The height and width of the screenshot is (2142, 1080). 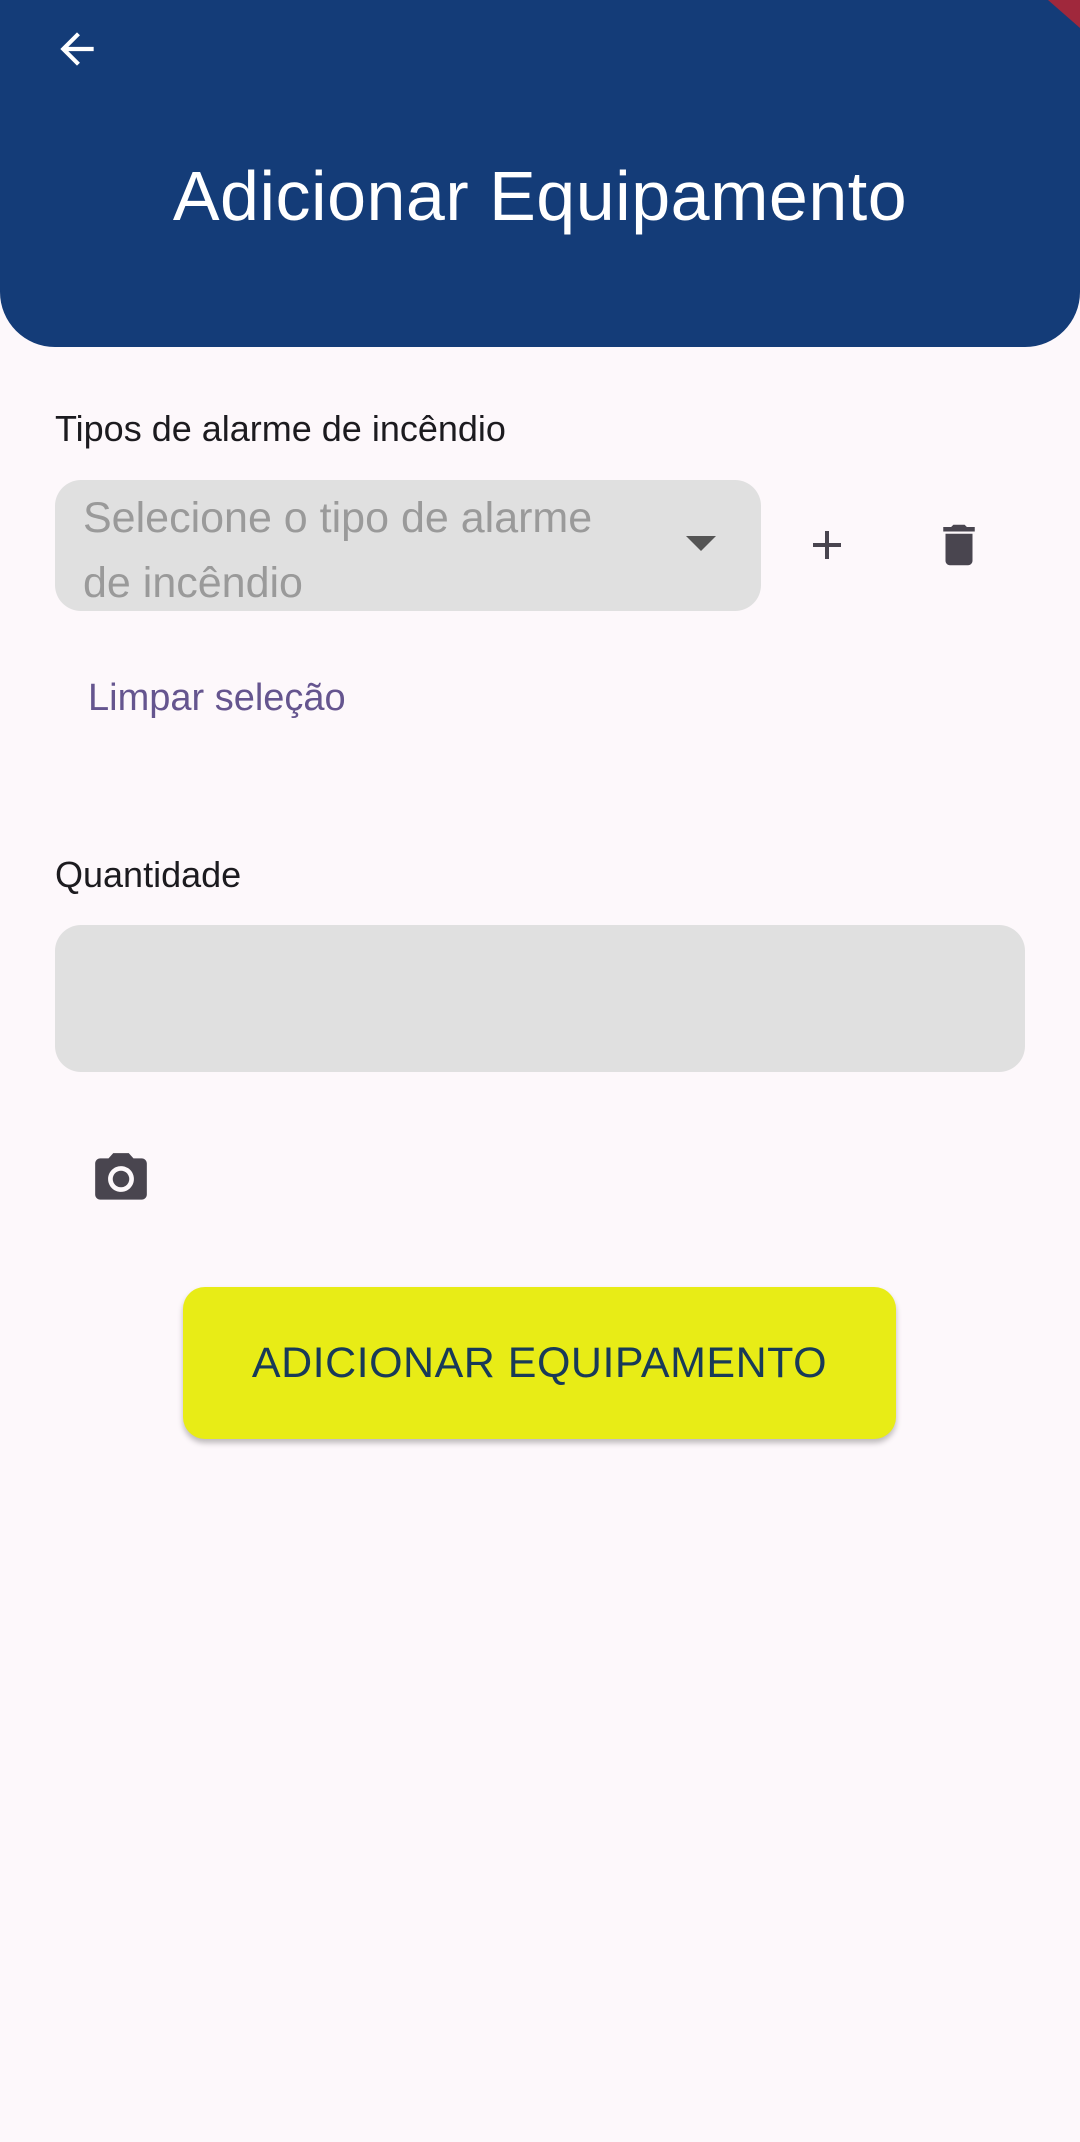 What do you see at coordinates (540, 196) in the screenshot?
I see `page-title: Adicionar Equipamento` at bounding box center [540, 196].